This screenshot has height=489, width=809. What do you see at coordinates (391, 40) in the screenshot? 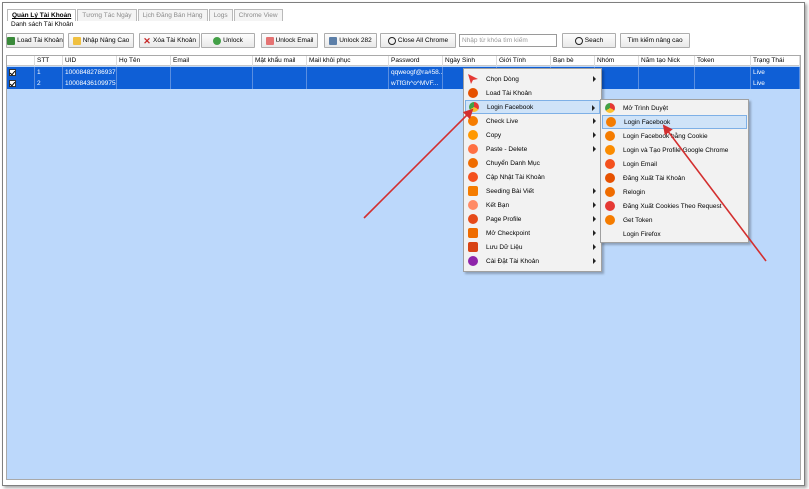
I see `close-circle-icon` at bounding box center [391, 40].